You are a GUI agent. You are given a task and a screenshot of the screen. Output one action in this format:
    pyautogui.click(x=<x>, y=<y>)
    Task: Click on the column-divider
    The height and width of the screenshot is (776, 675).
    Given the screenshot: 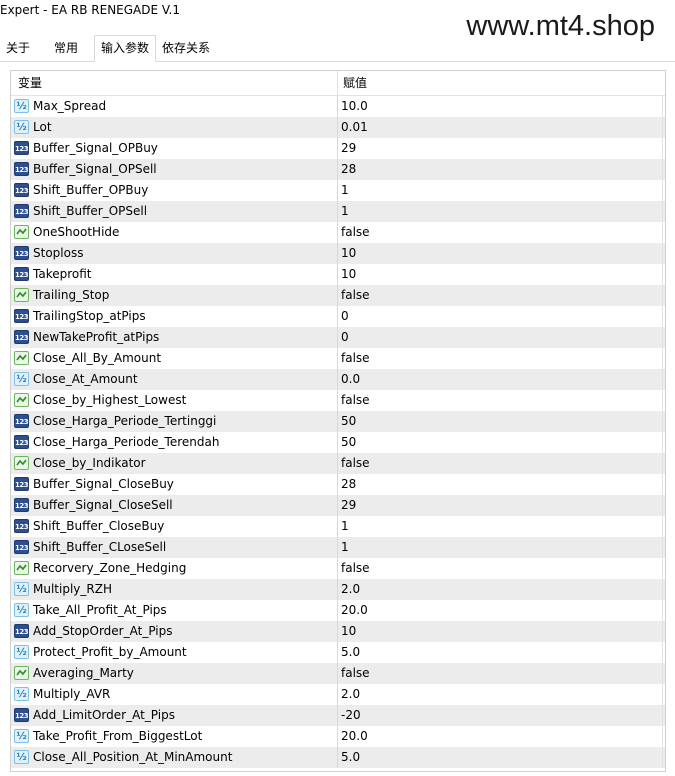 What is the action you would take?
    pyautogui.click(x=337, y=83)
    